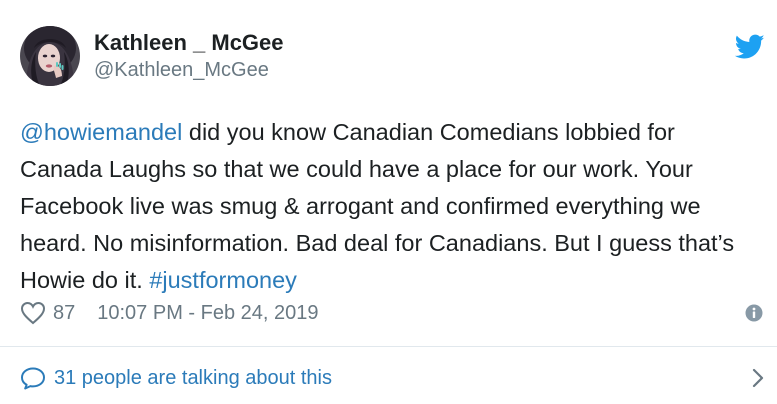  I want to click on speech-bubble-icon, so click(33, 378).